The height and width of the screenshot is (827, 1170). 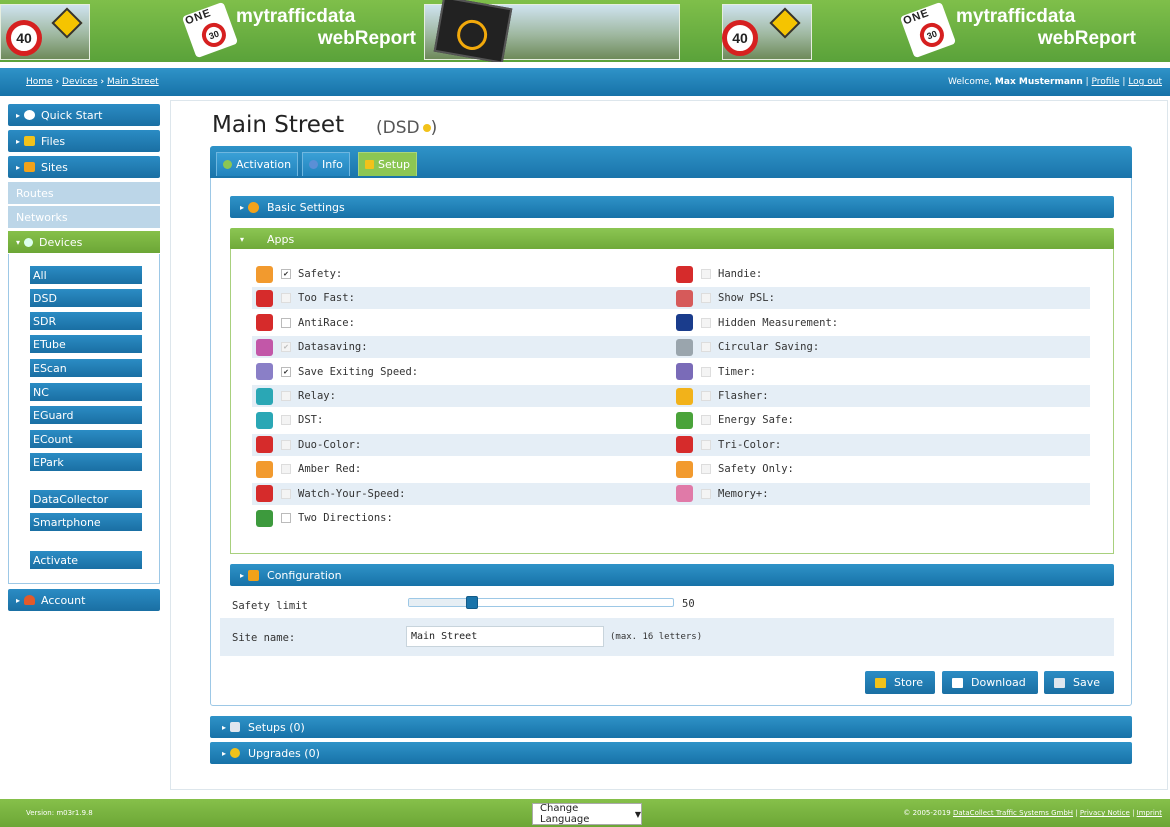 What do you see at coordinates (308, 469) in the screenshot?
I see `app-item: Amber Red:` at bounding box center [308, 469].